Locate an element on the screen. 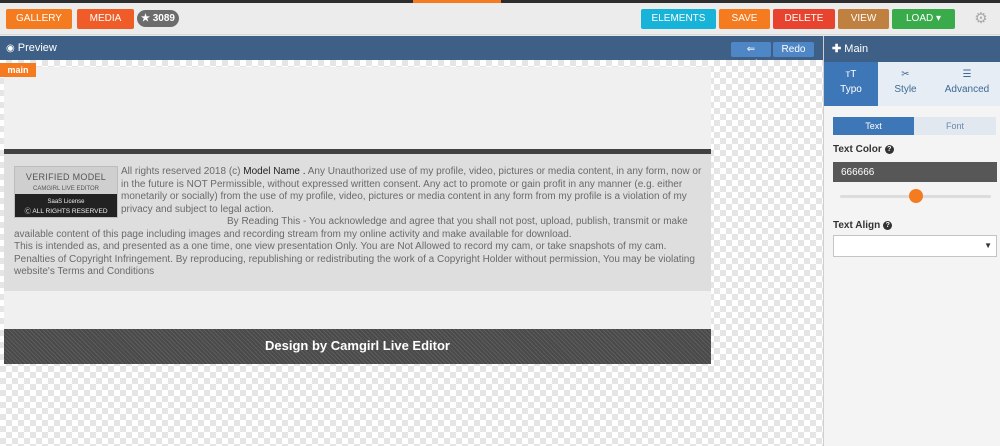 This screenshot has height=446, width=1000. preview-title-text: Preview is located at coordinates (37, 48).